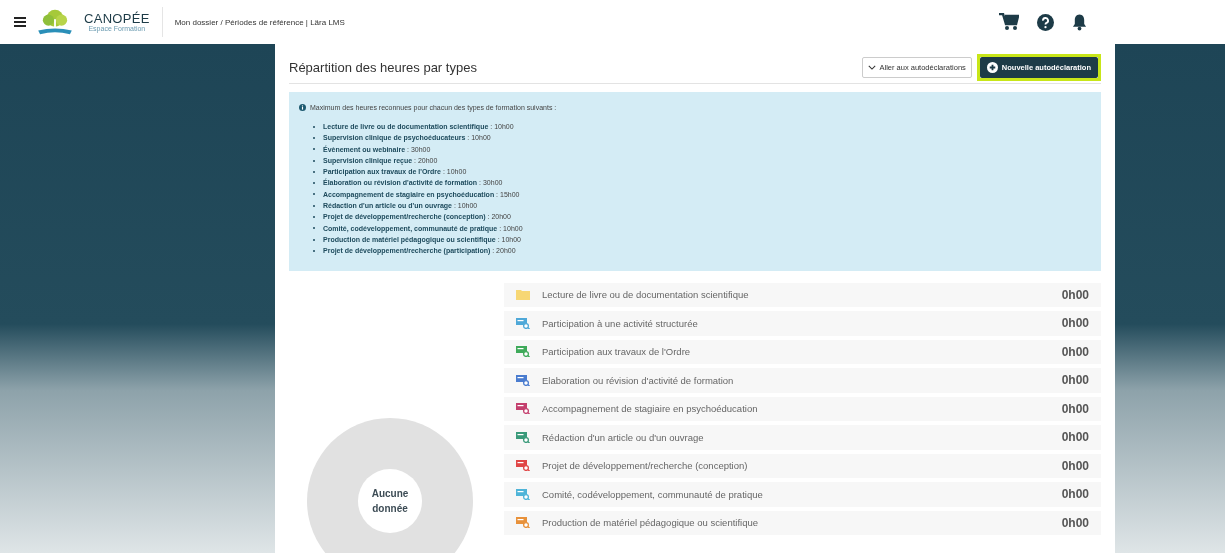  Describe the element at coordinates (638, 380) in the screenshot. I see `type-label: Elaboration ou révision d'activité de formation` at that location.